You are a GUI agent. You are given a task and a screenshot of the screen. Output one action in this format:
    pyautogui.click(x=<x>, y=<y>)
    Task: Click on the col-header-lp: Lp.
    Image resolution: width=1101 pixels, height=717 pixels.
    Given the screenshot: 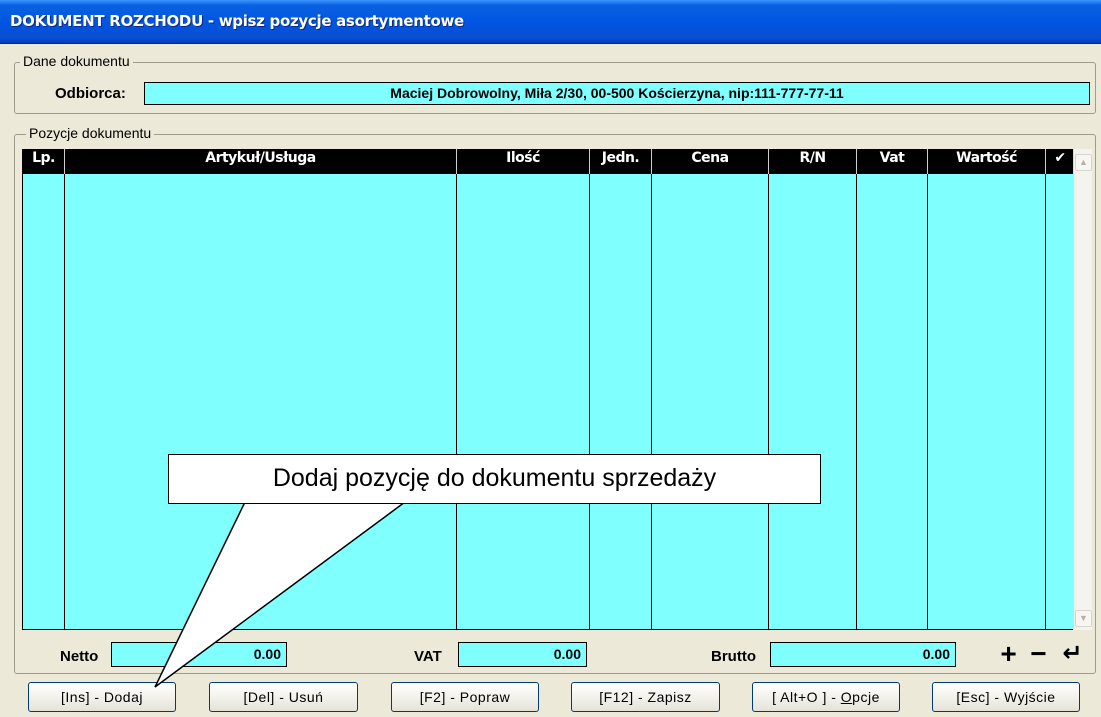 What is the action you would take?
    pyautogui.click(x=44, y=161)
    